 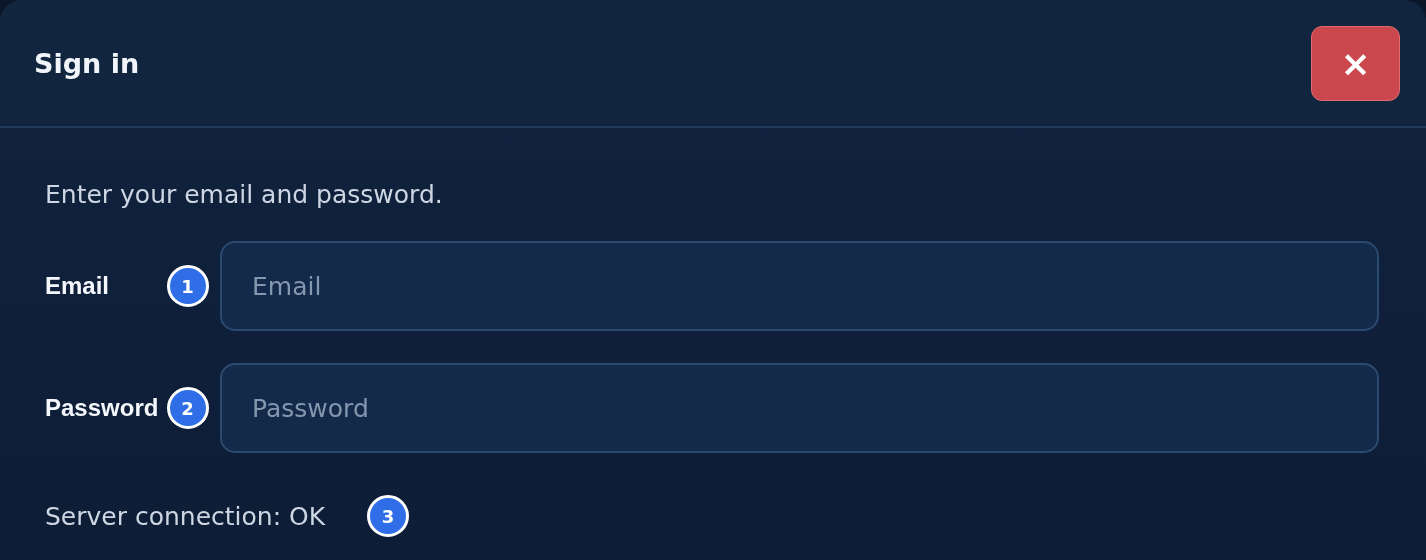 What do you see at coordinates (185, 516) in the screenshot?
I see `status-text: Server connection: OK` at bounding box center [185, 516].